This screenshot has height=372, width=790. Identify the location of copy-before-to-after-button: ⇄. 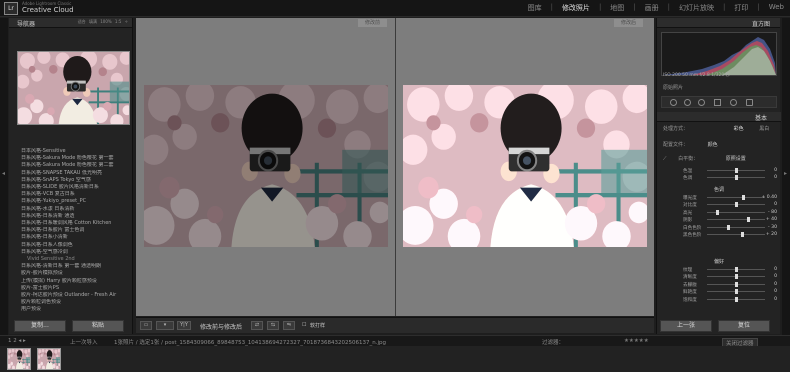
(257, 325).